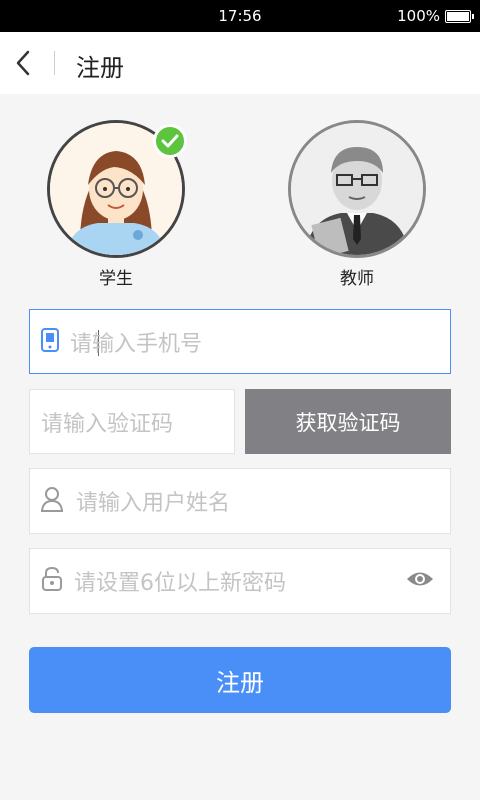 The height and width of the screenshot is (800, 480). What do you see at coordinates (54, 63) in the screenshot?
I see `header-divider` at bounding box center [54, 63].